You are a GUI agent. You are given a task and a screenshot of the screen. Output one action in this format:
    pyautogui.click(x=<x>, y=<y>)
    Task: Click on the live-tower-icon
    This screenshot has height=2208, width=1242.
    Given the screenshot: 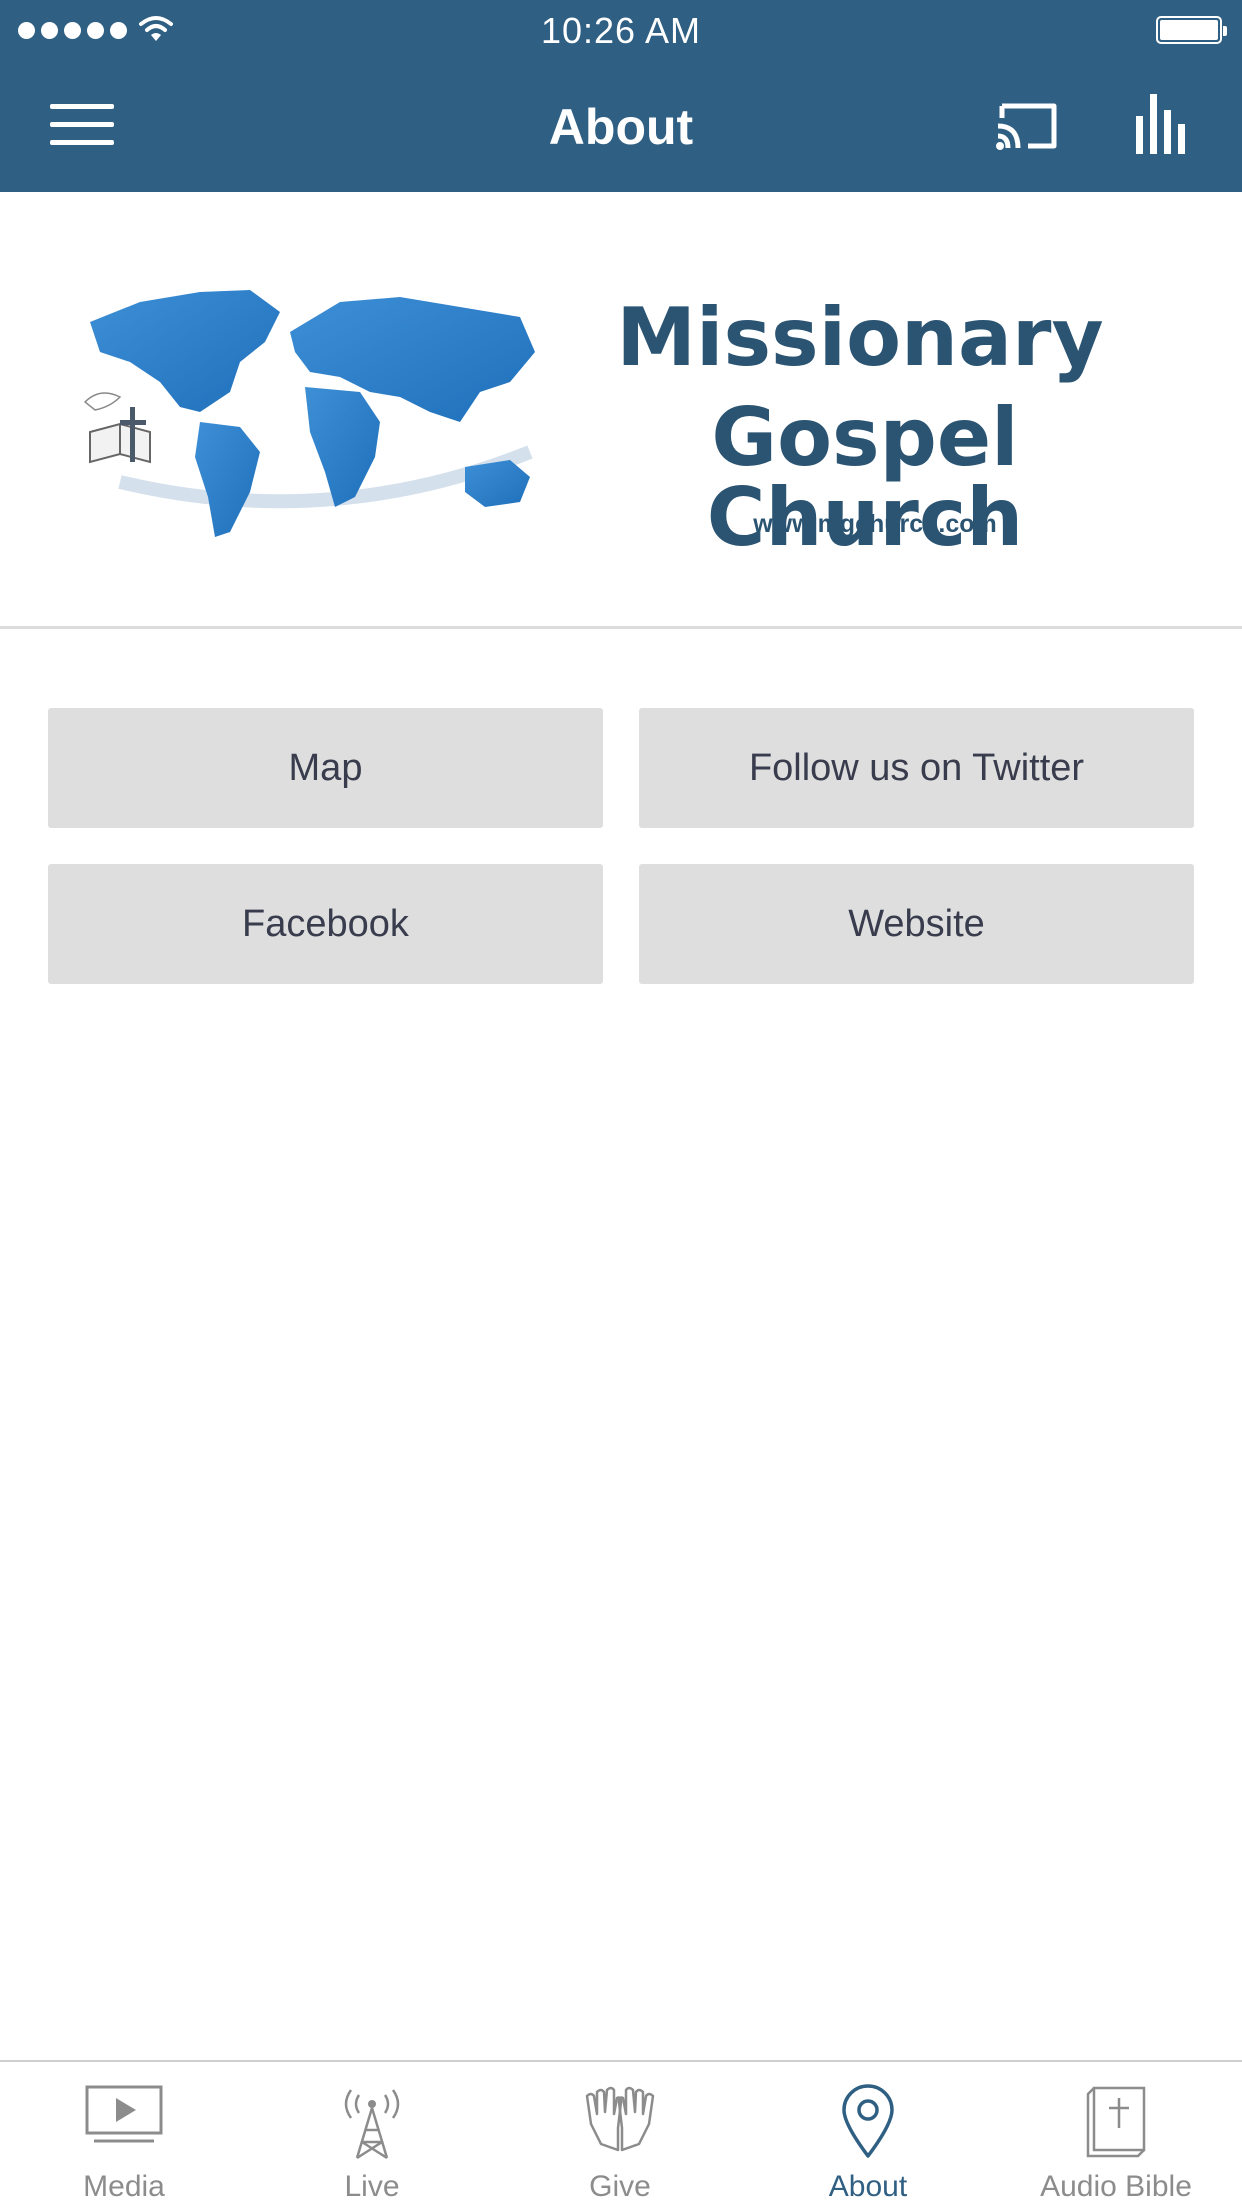 What is the action you would take?
    pyautogui.click(x=372, y=2124)
    